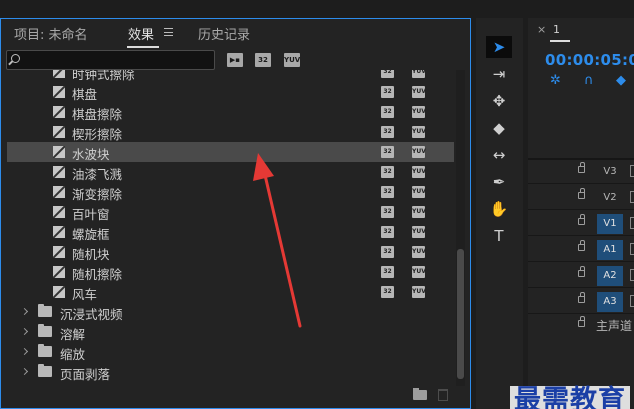 The width and height of the screenshot is (634, 409). I want to click on list-item: 棋盘擦除 32 YUV, so click(230, 112).